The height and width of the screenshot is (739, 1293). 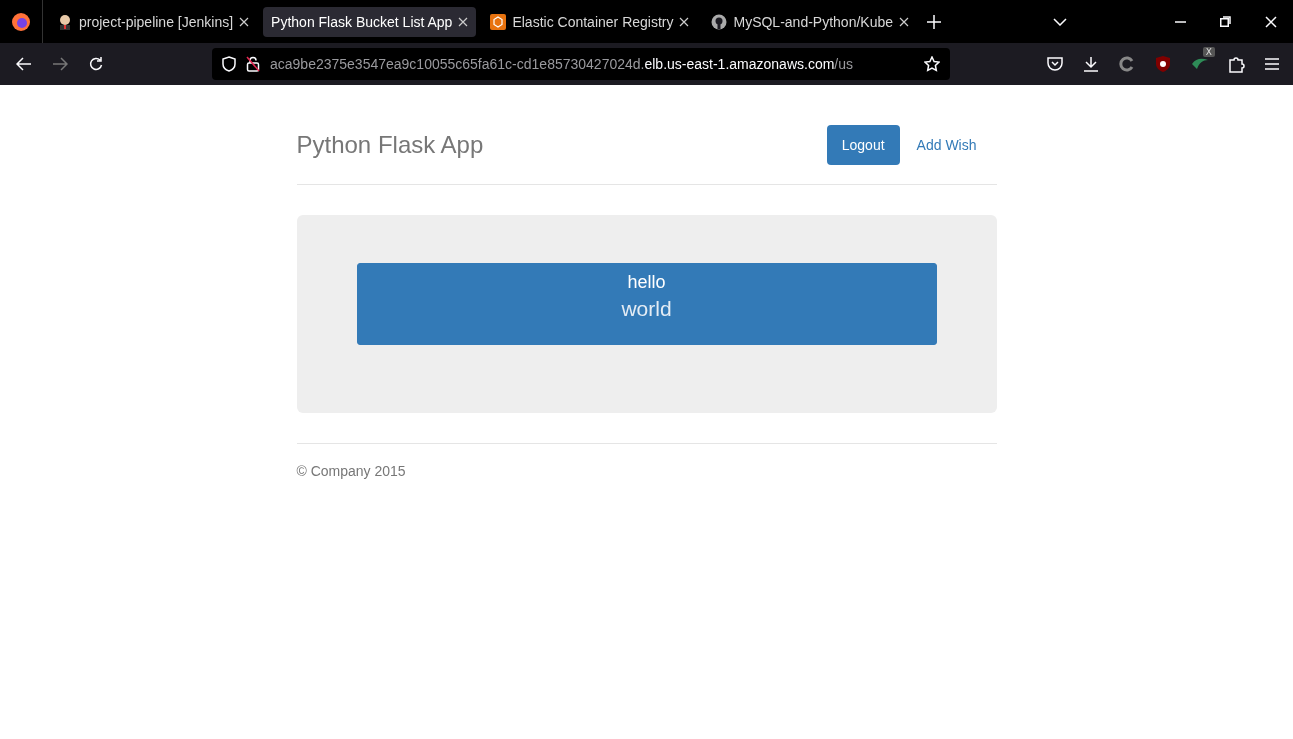 I want to click on new-tab-icon, so click(x=934, y=21).